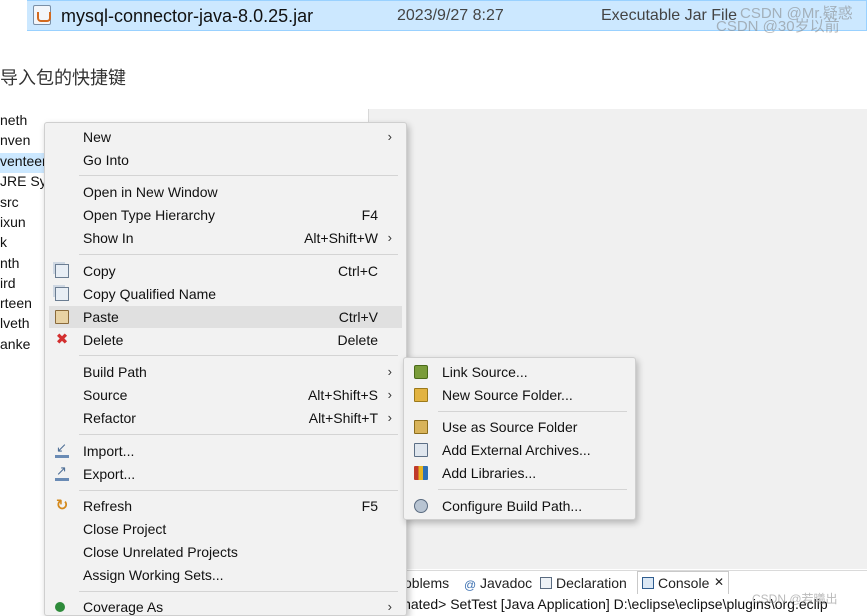 The width and height of the screenshot is (867, 616). I want to click on file-date: 2023/9/27 8:27, so click(450, 15).